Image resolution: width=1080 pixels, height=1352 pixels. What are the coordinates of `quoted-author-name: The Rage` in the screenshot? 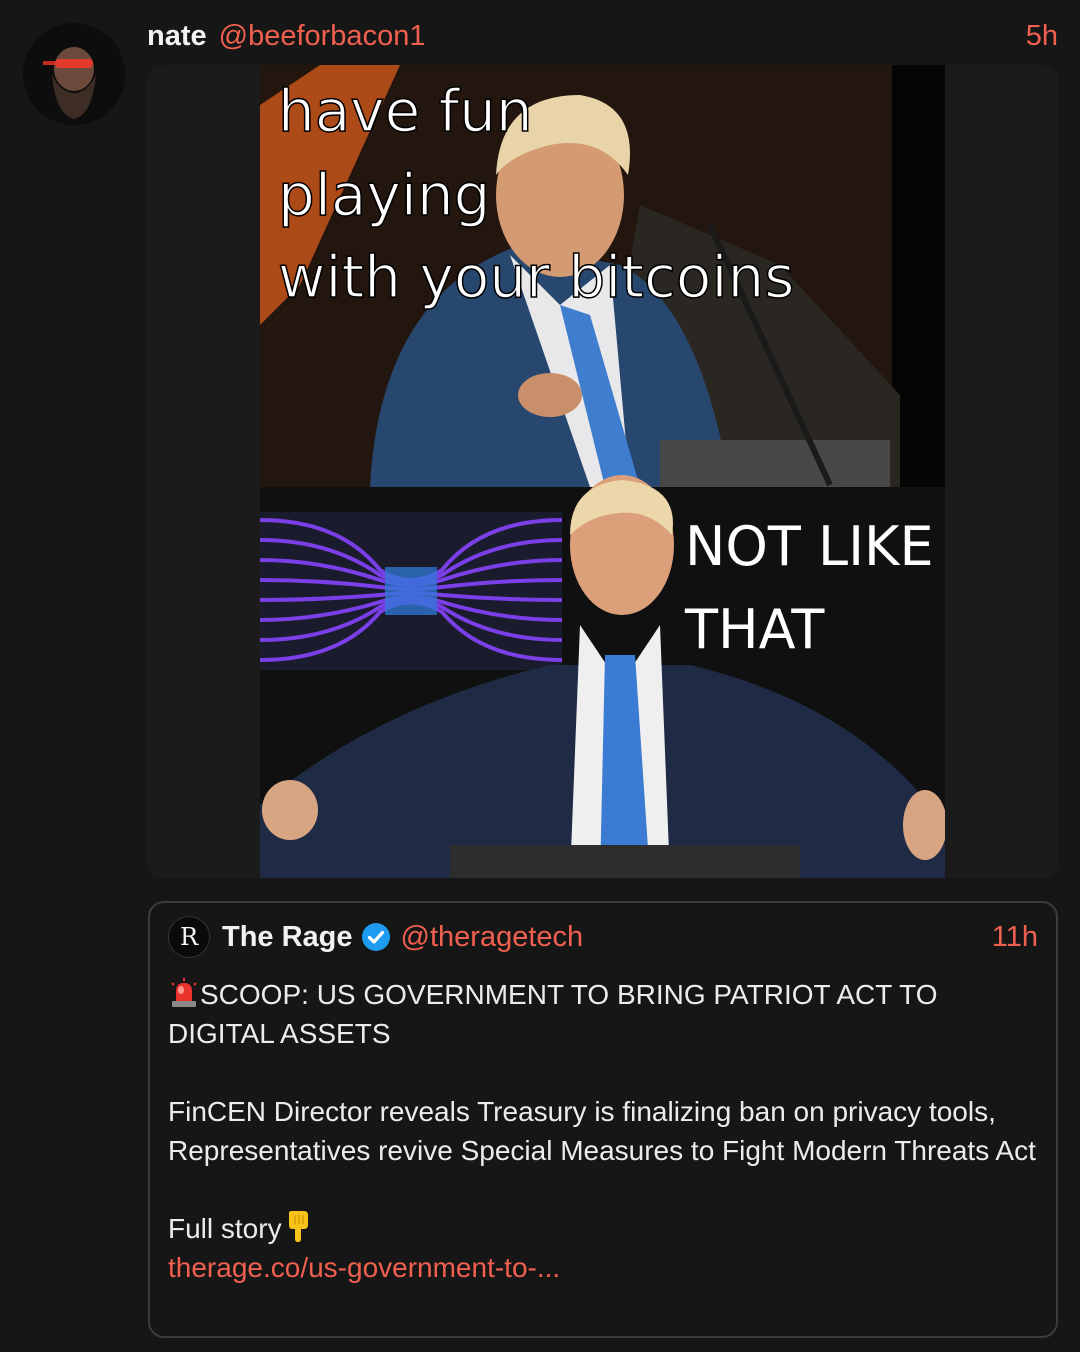 It's located at (287, 937).